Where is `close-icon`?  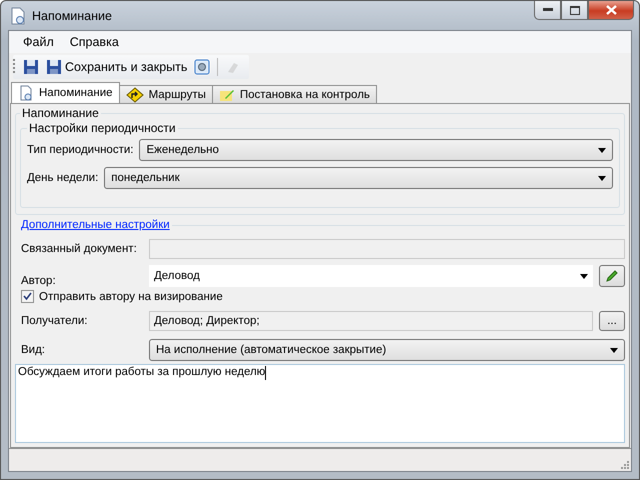
close-icon is located at coordinates (611, 10).